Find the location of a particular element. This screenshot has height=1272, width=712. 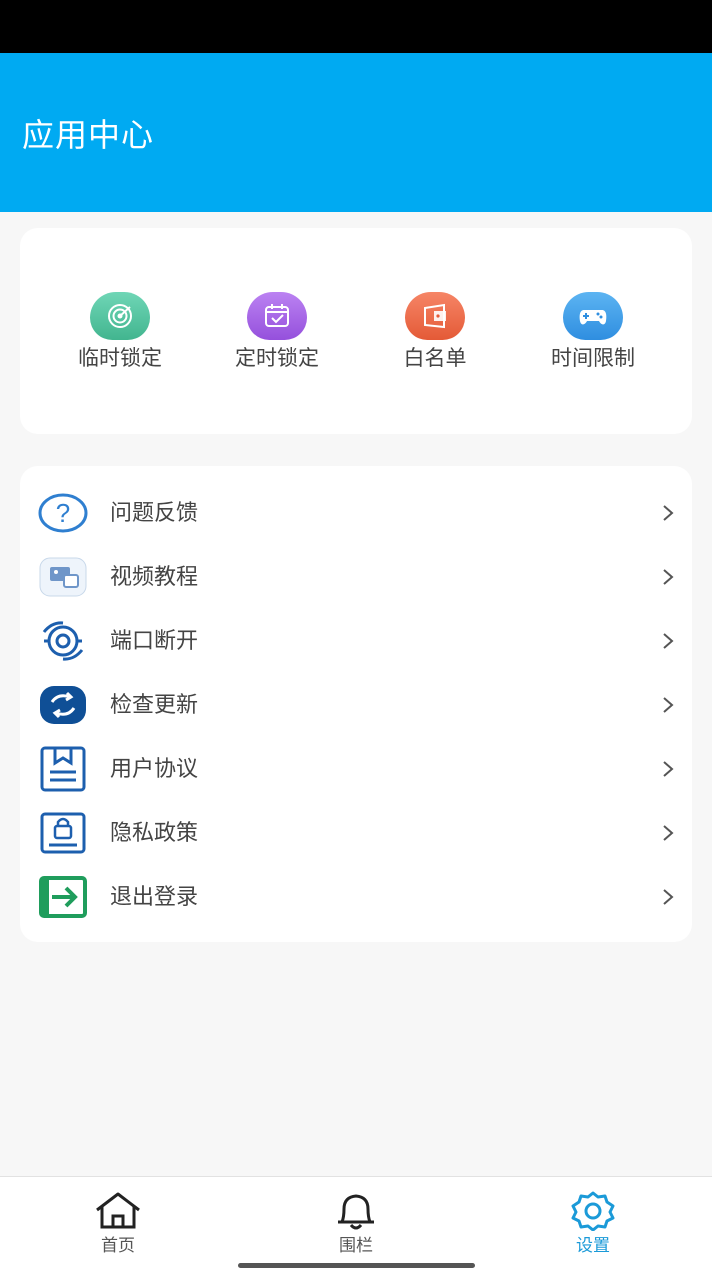

tab-home: 首页 is located at coordinates (118, 1224).